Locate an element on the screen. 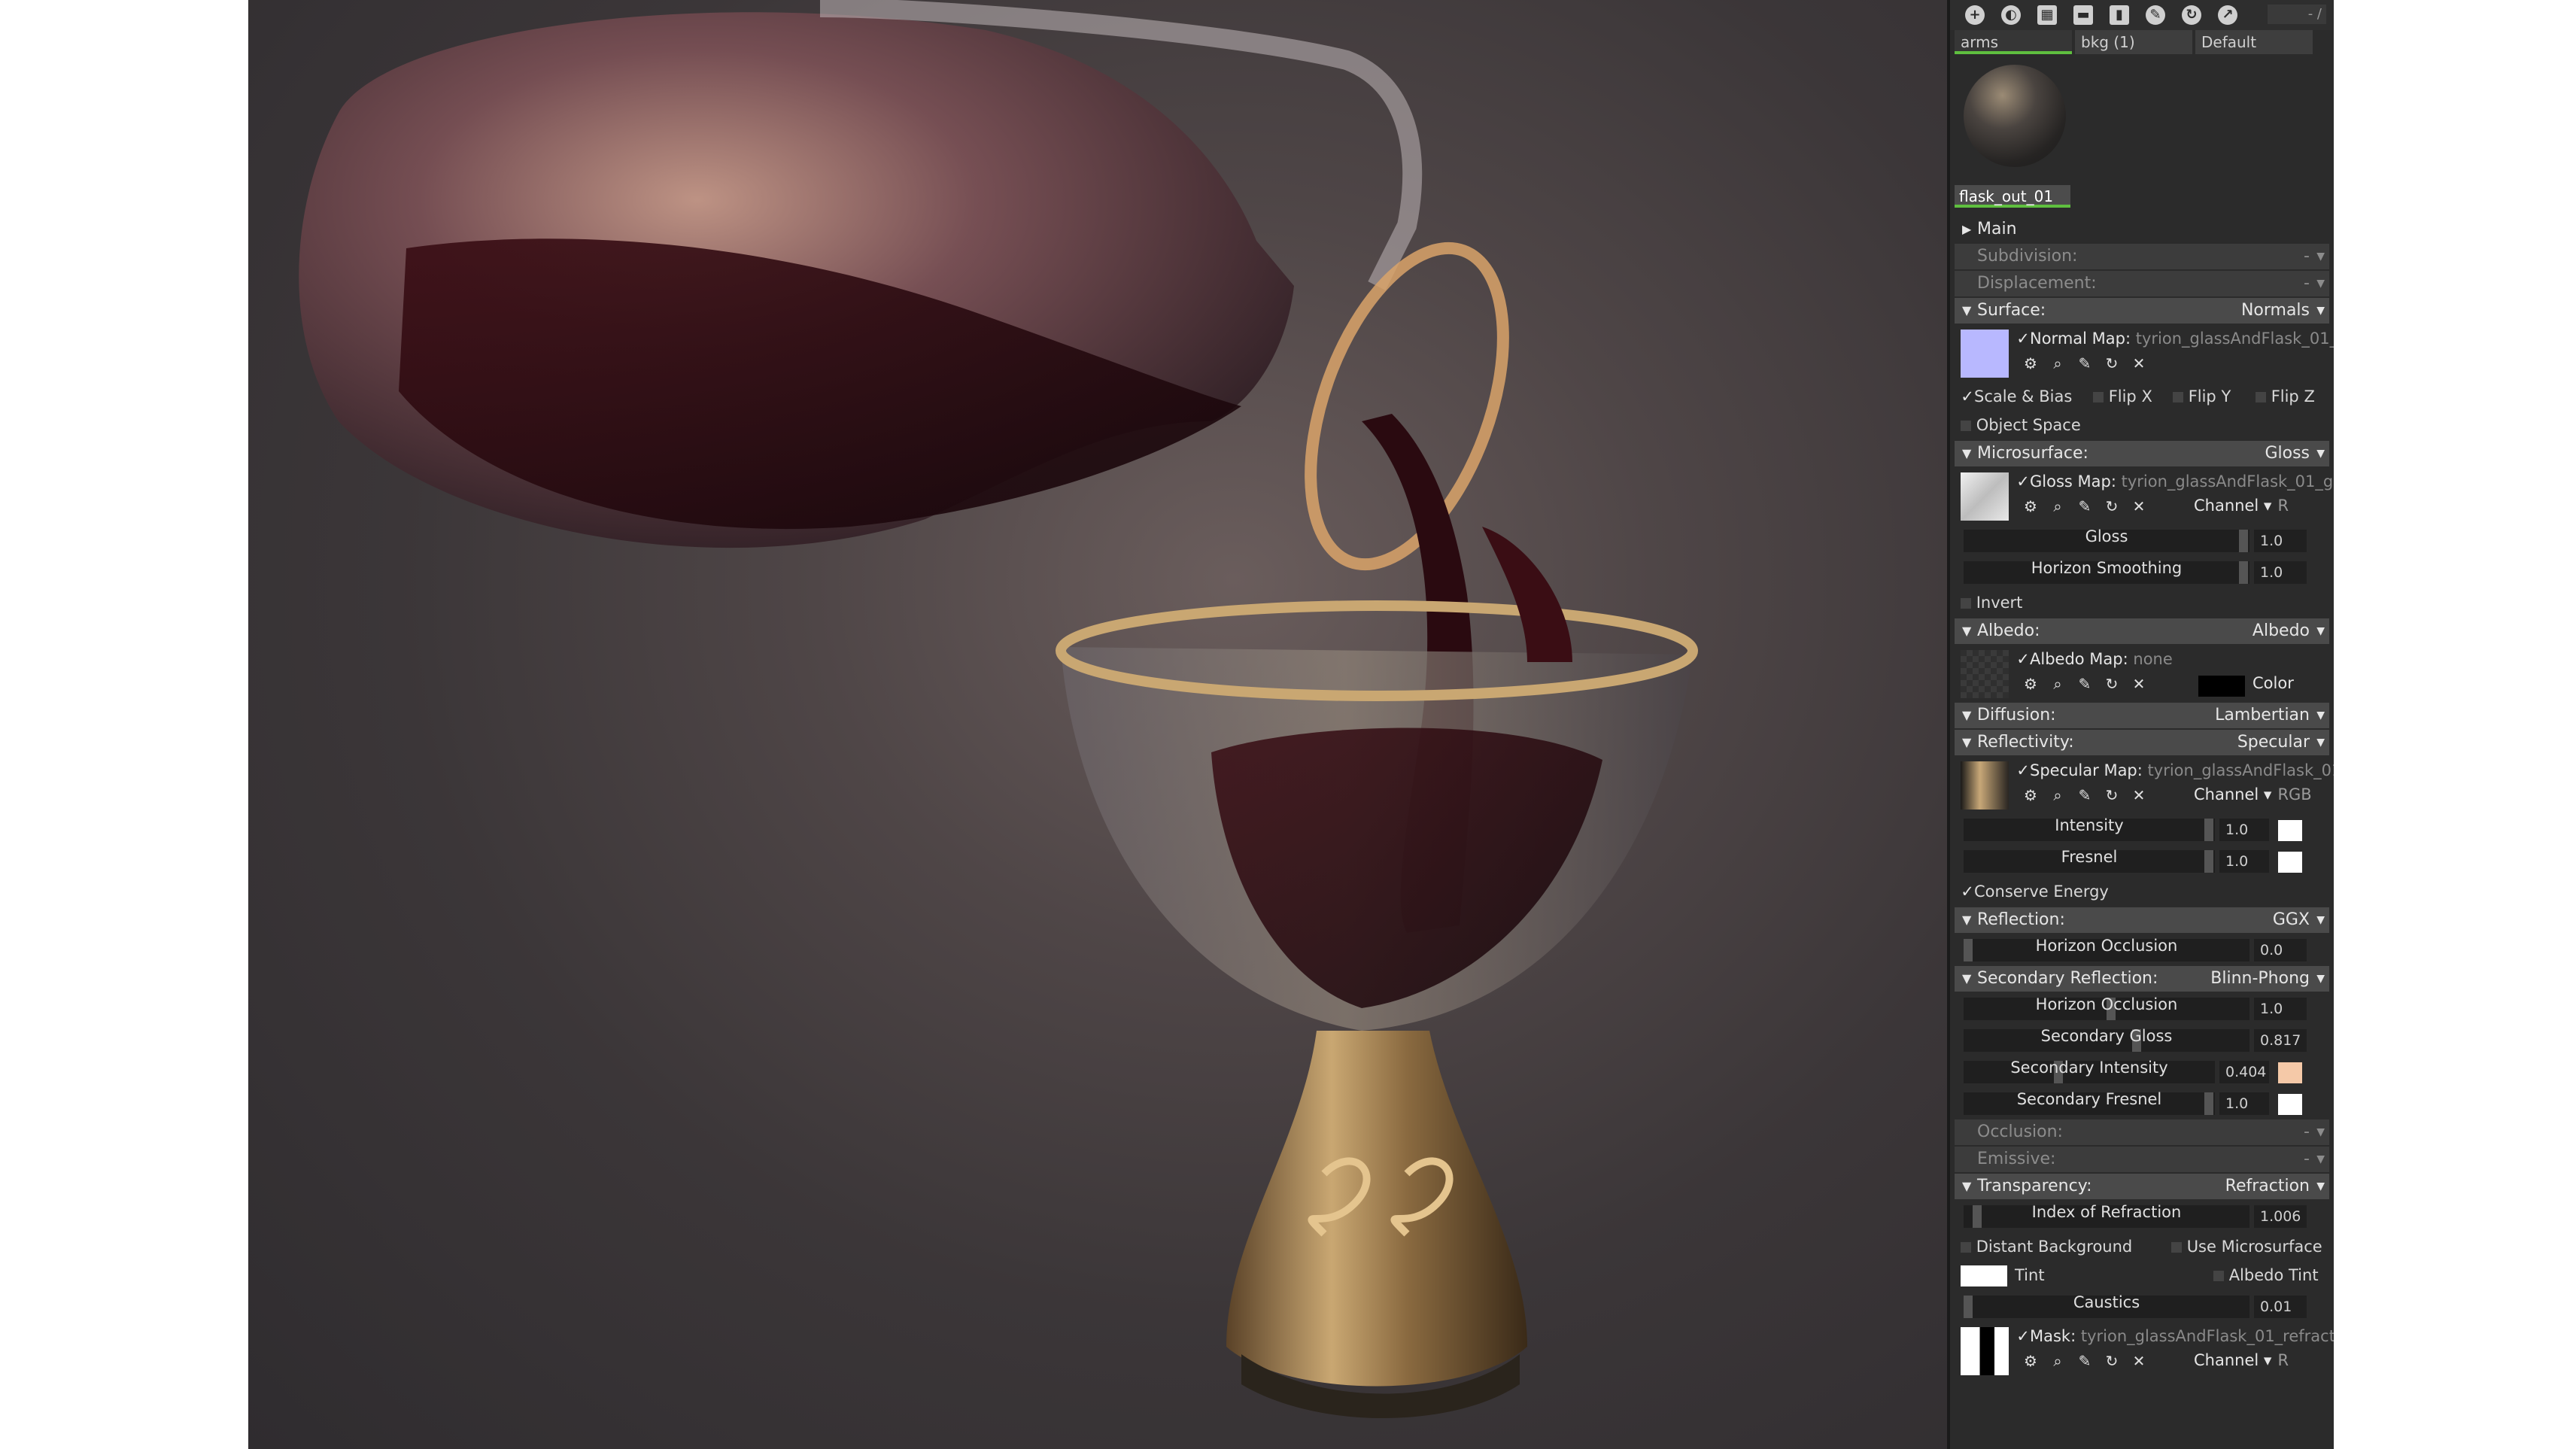 This screenshot has width=2576, height=1449. albedo-tint-checkbox: Albedo Tint is located at coordinates (2266, 1276).